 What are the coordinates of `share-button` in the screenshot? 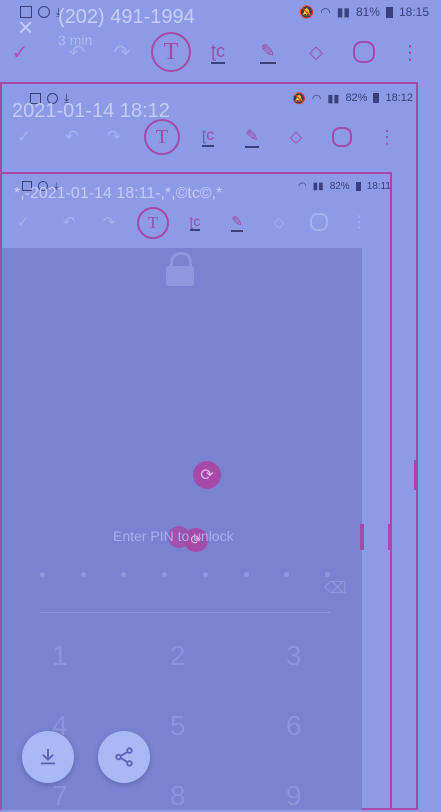 It's located at (124, 757).